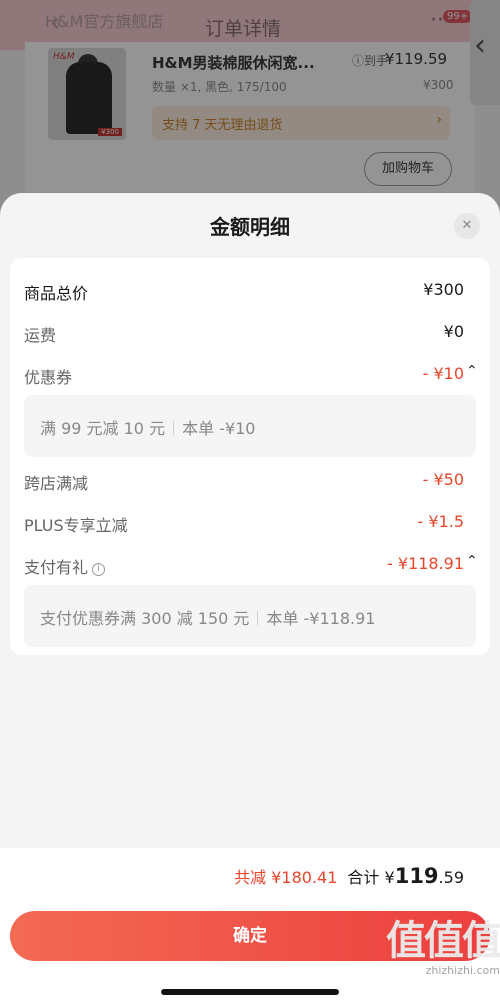 This screenshot has height=1005, width=500. I want to click on row-value: ¥300, so click(443, 289).